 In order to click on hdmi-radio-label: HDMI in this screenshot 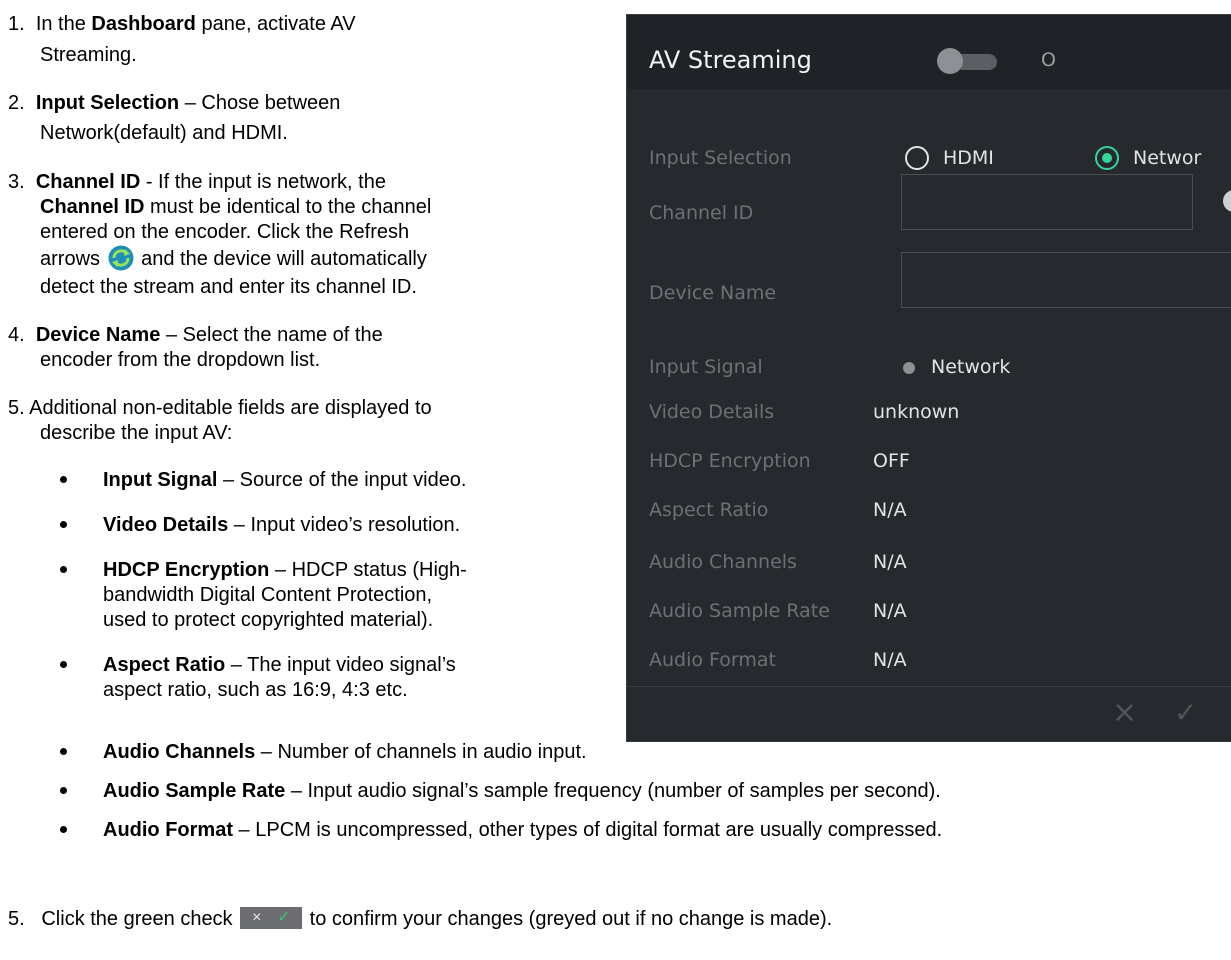, I will do `click(968, 158)`.